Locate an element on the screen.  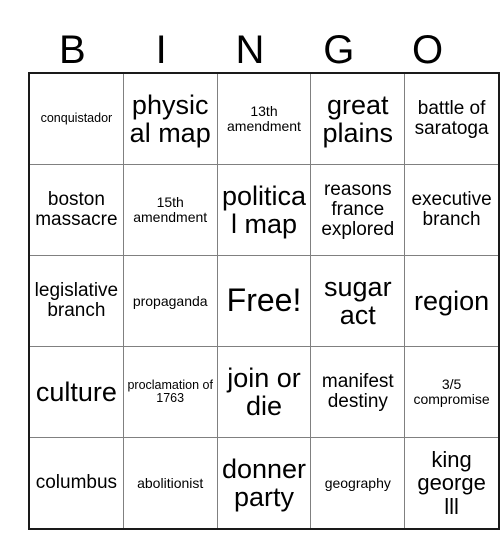
bingo-cell-label: 15th amendment is located at coordinates (170, 209).